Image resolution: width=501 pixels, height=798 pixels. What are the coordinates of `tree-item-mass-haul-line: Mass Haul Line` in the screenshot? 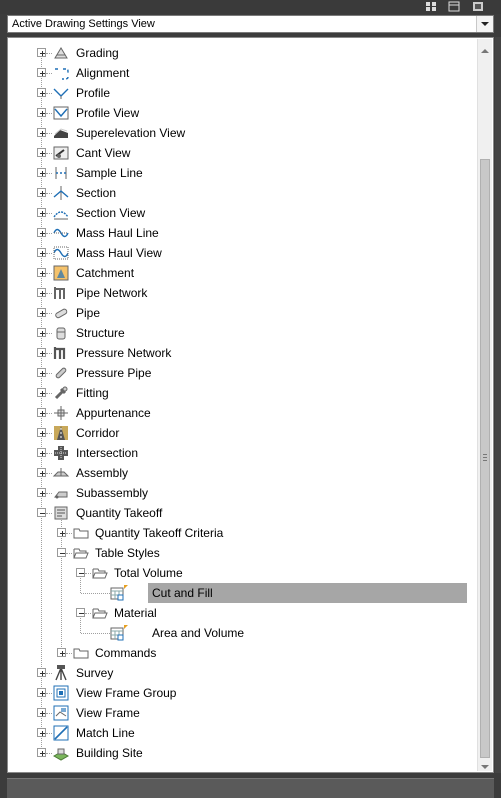 It's located at (243, 233).